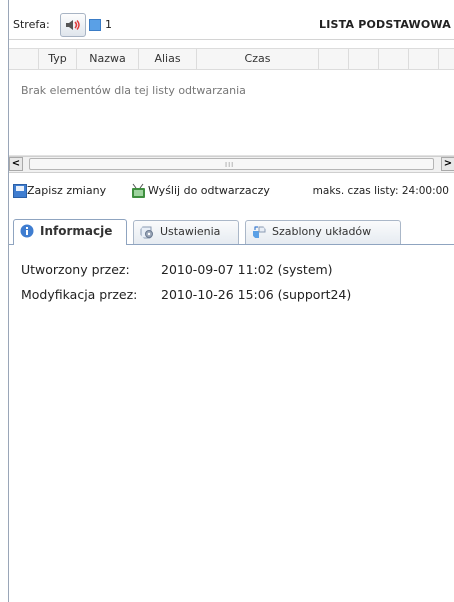  I want to click on tab-szablony-ukladow-label: Szablony układów, so click(322, 231).